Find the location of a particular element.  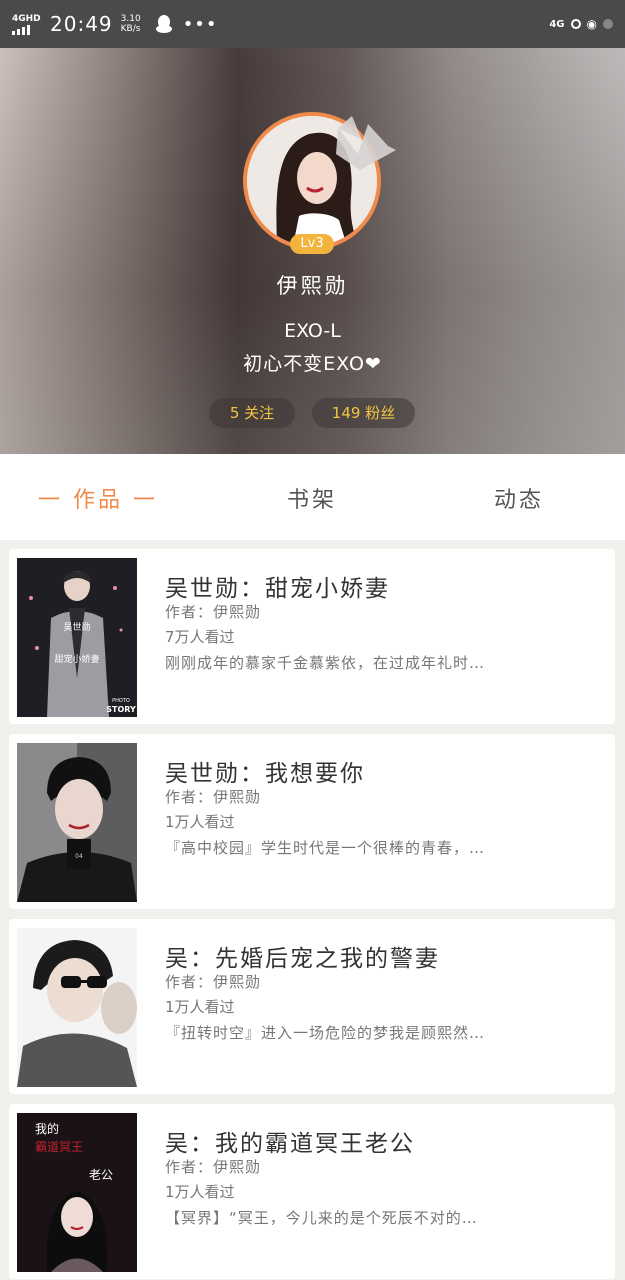

cover-title-1: 吴世勋 is located at coordinates (76, 627).